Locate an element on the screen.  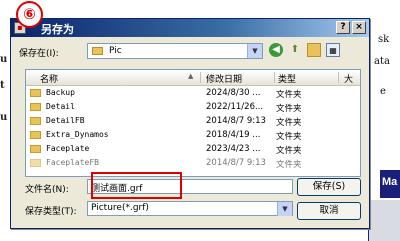
new-folder-icon is located at coordinates (314, 50).